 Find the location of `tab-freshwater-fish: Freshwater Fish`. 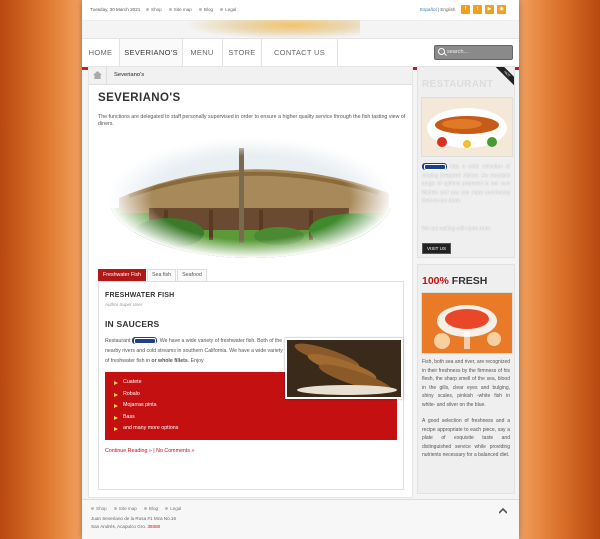

tab-freshwater-fish: Freshwater Fish is located at coordinates (122, 275).